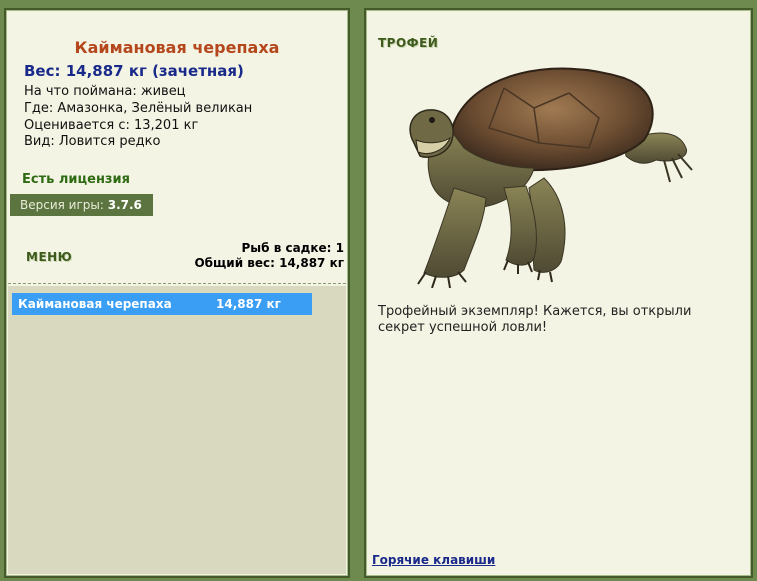 This screenshot has width=757, height=581. I want to click on keep-net-summary: Рыб в садке: 1 Общий вес: 14,887 кг, so click(269, 256).